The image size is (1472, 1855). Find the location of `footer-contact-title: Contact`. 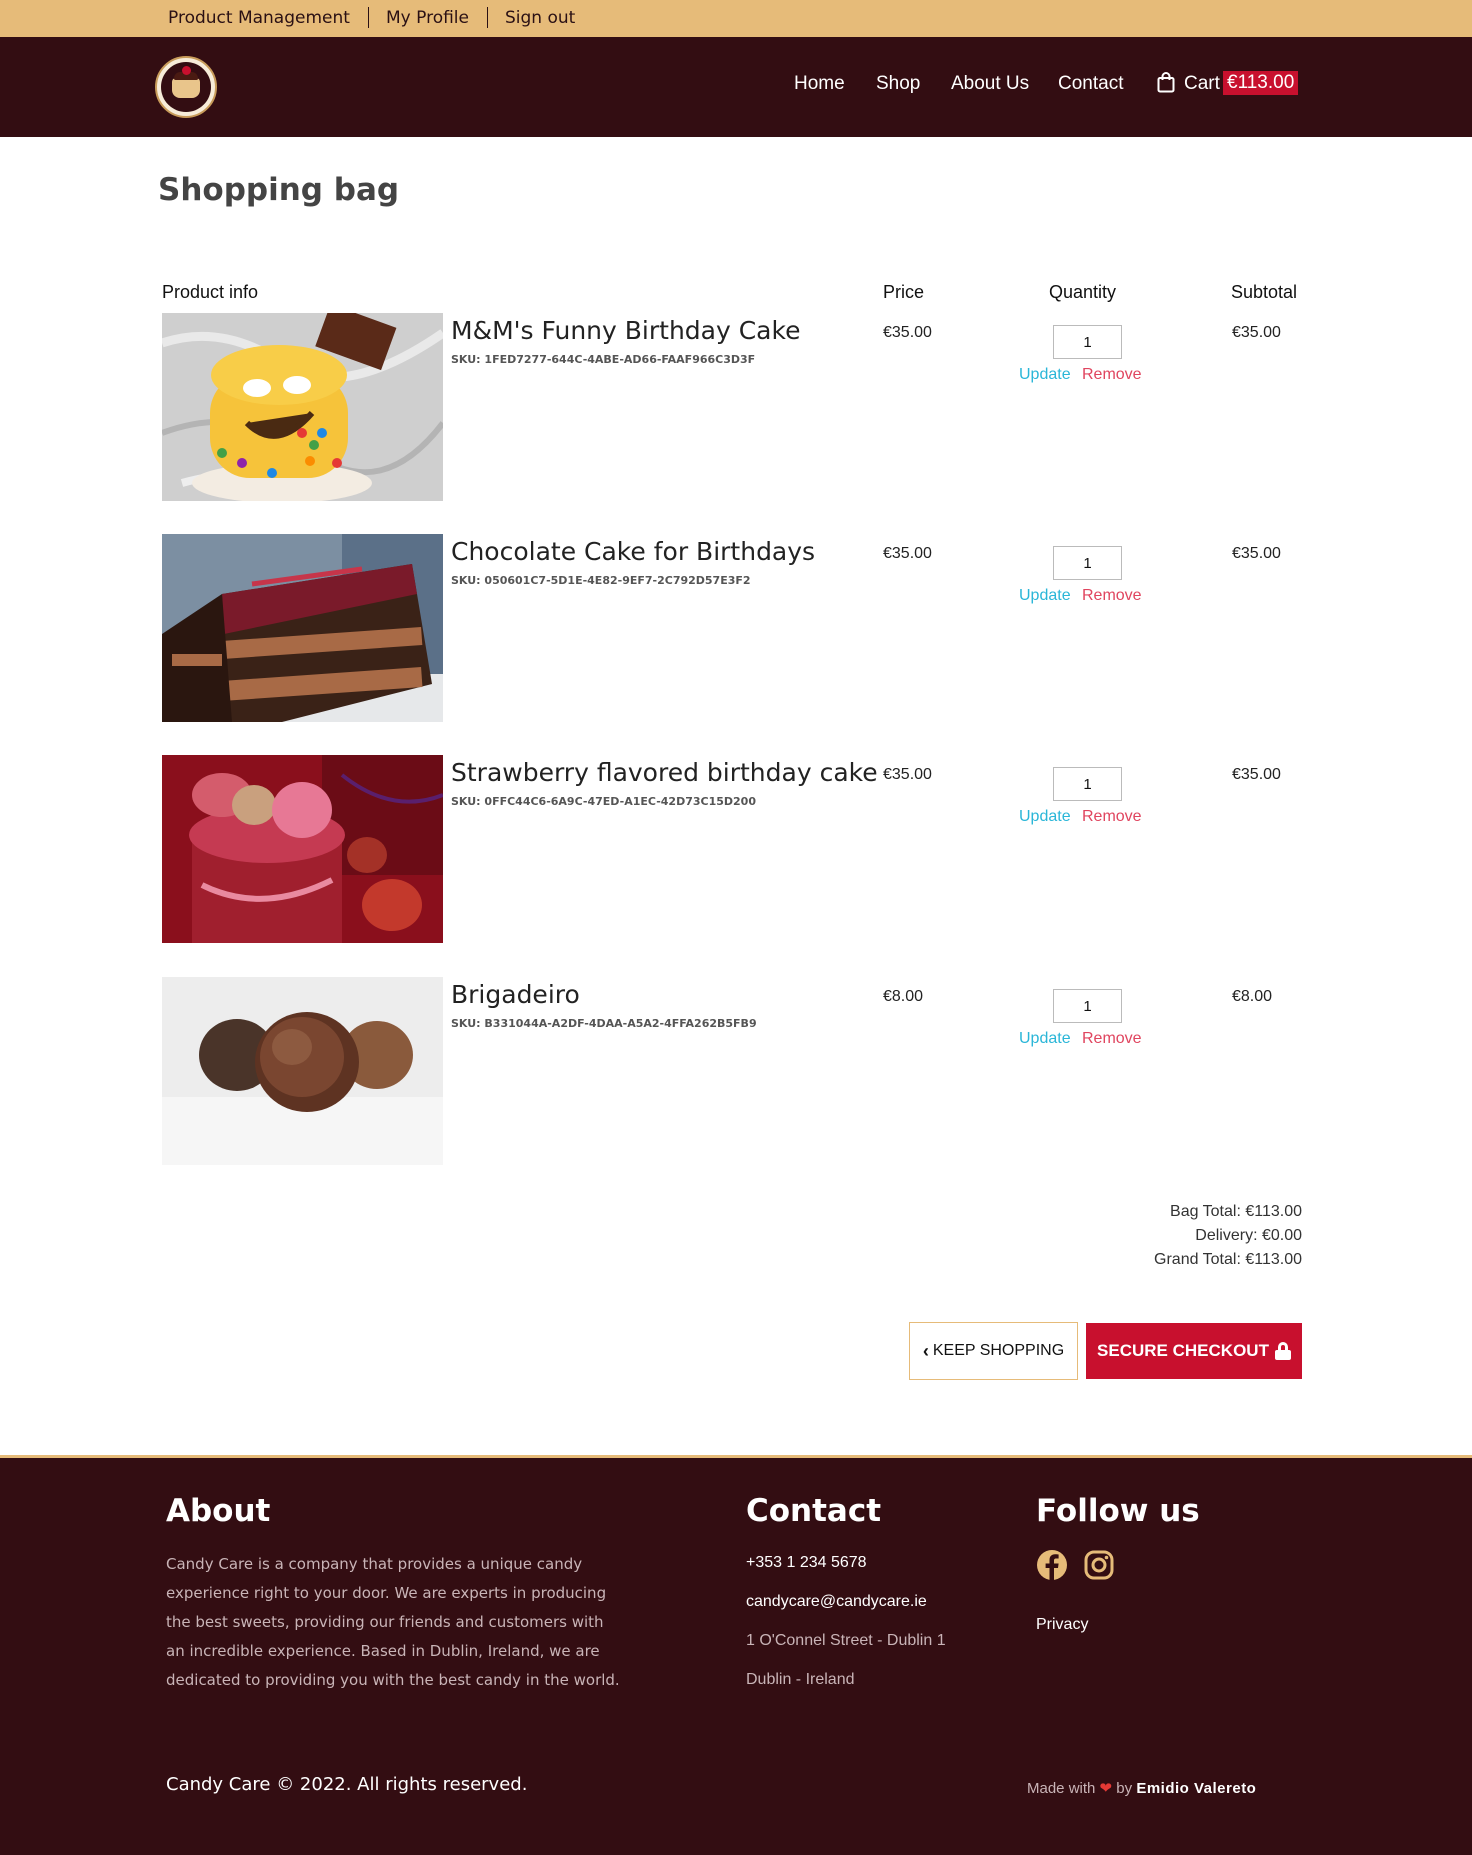

footer-contact-title: Contact is located at coordinates (814, 1511).